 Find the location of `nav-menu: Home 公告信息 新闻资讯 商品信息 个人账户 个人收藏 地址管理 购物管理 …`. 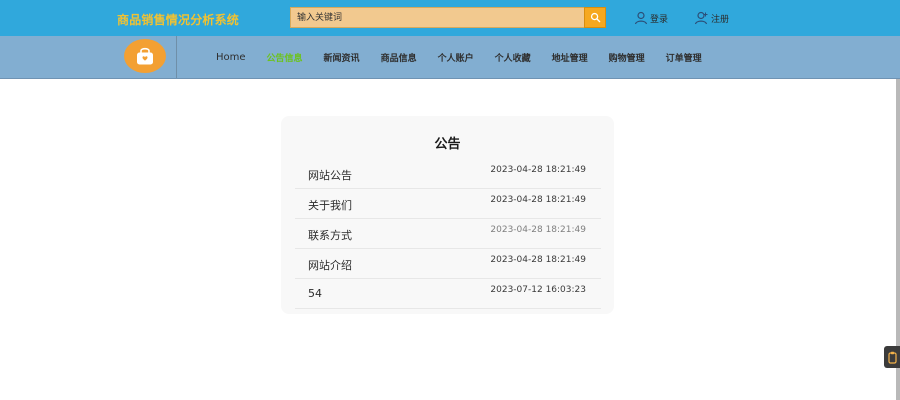

nav-menu: Home 公告信息 新闻资讯 商品信息 个人账户 个人收藏 地址管理 购物管理 … is located at coordinates (469, 57).